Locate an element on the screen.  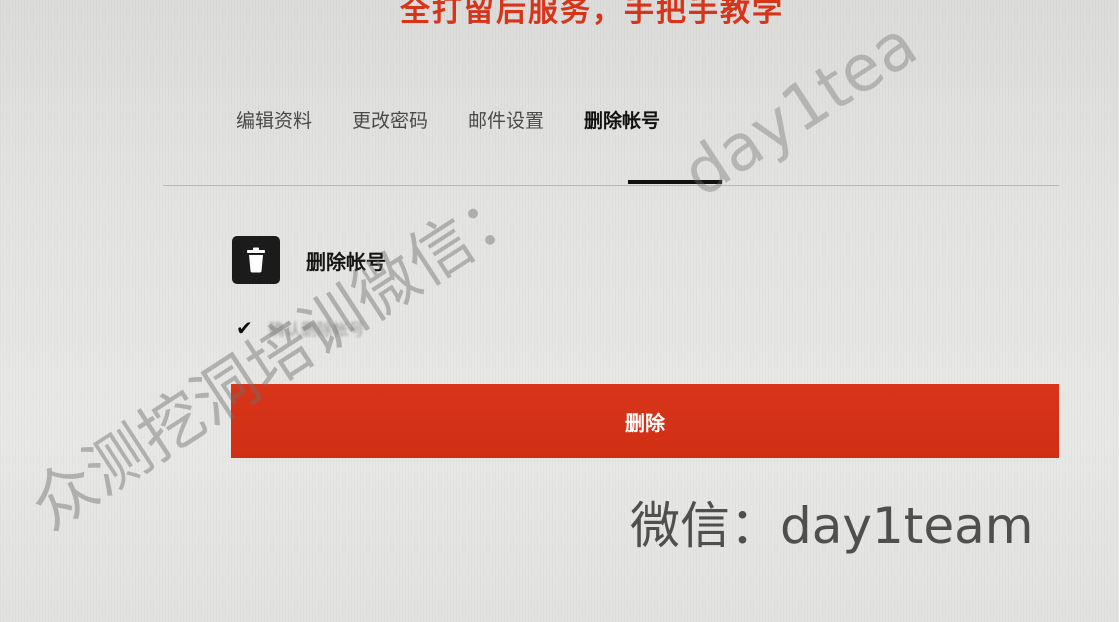
confirm-delete-row: ✔ 确认删除帐号 is located at coordinates (300, 328).